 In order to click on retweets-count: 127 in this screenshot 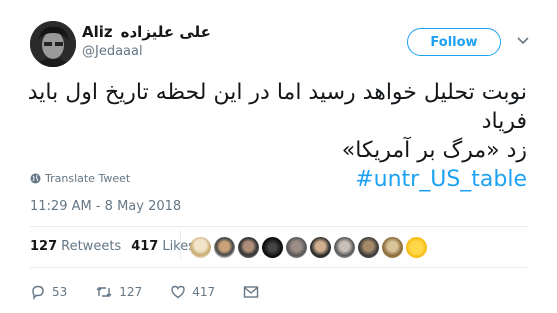, I will do `click(44, 246)`.